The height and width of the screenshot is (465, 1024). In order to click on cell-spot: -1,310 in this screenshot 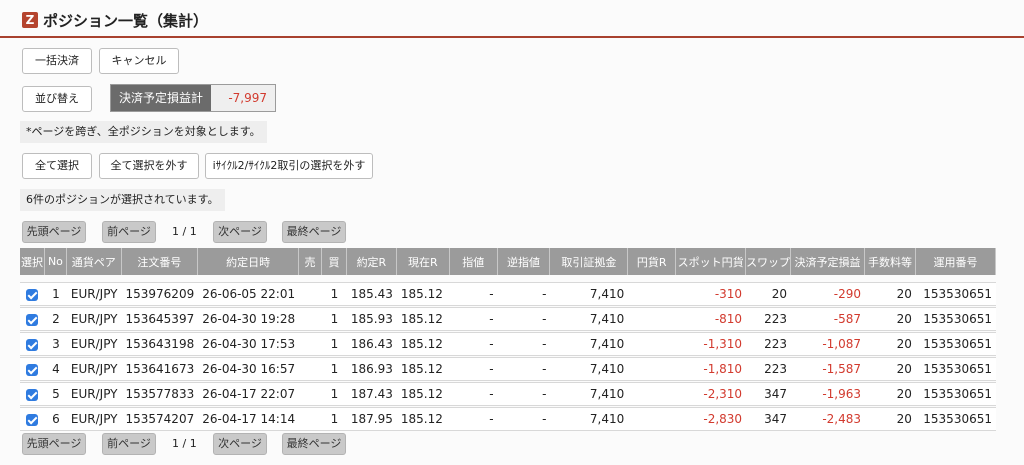, I will do `click(711, 344)`.